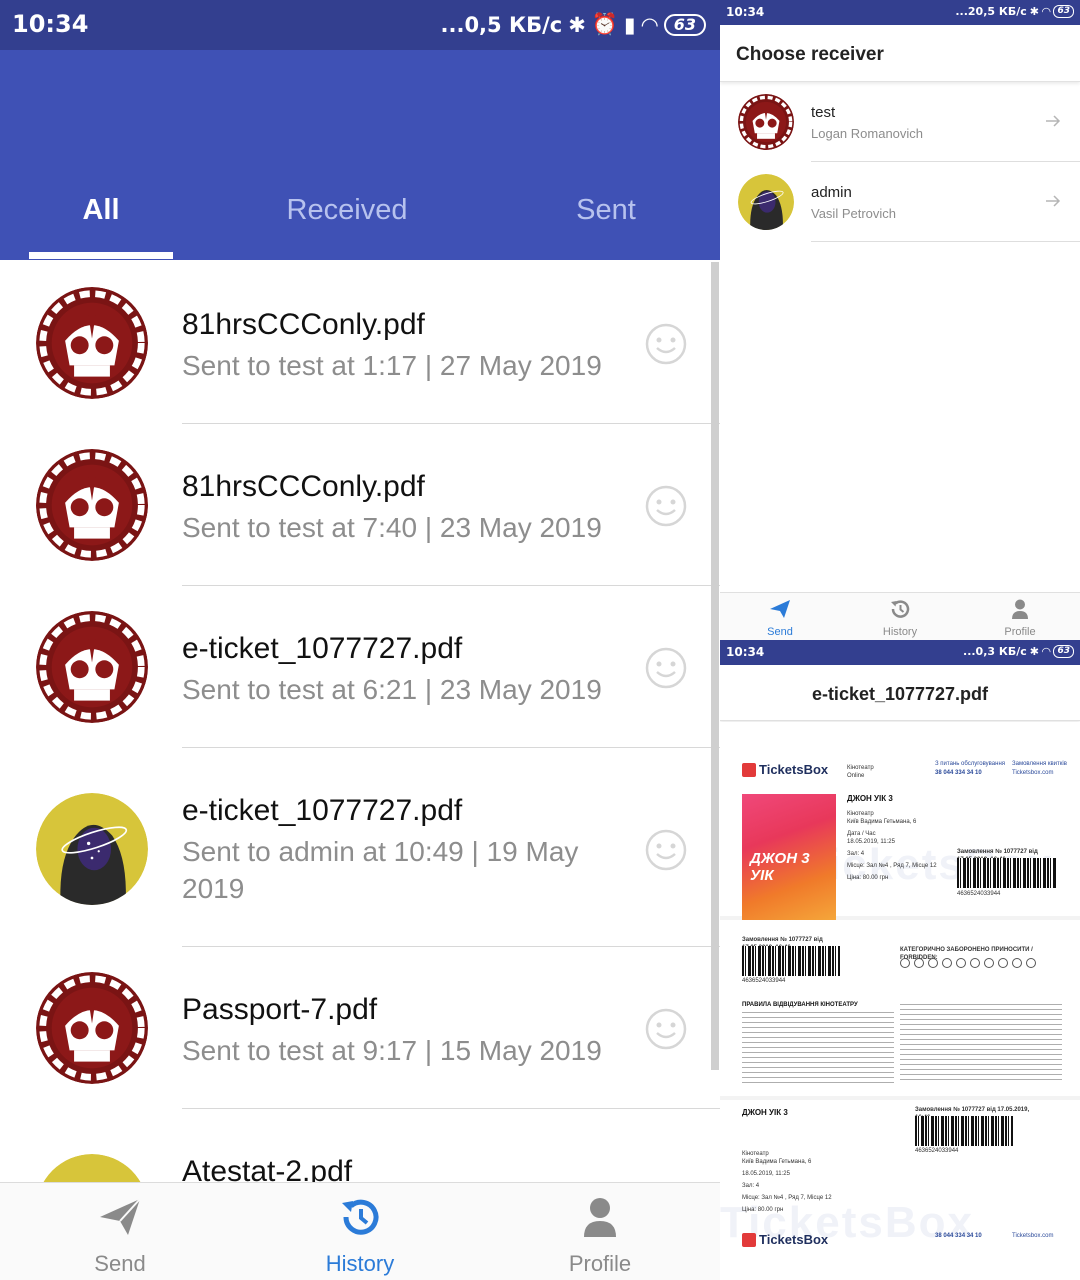 This screenshot has height=1280, width=1080. I want to click on network-speed: ...0,3 КБ/с, so click(995, 651).